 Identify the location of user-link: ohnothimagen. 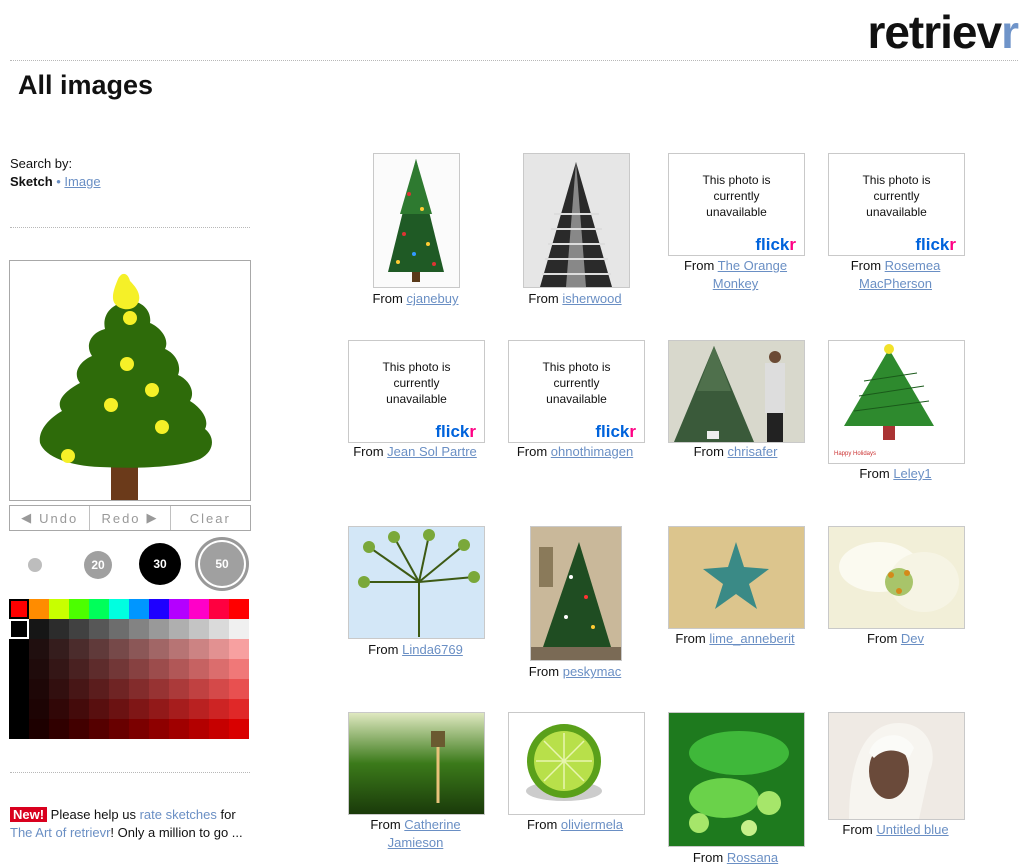
(592, 451).